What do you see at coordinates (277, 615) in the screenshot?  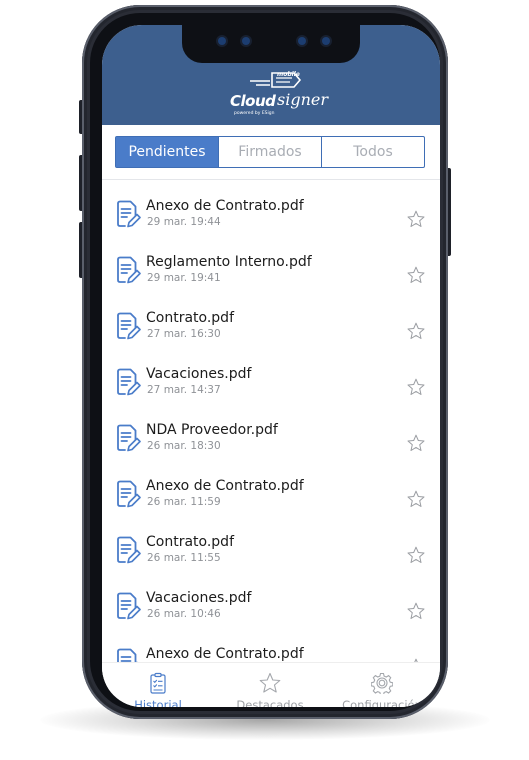 I see `document-row: Vacaciones.pdf 26 mar. 10:46` at bounding box center [277, 615].